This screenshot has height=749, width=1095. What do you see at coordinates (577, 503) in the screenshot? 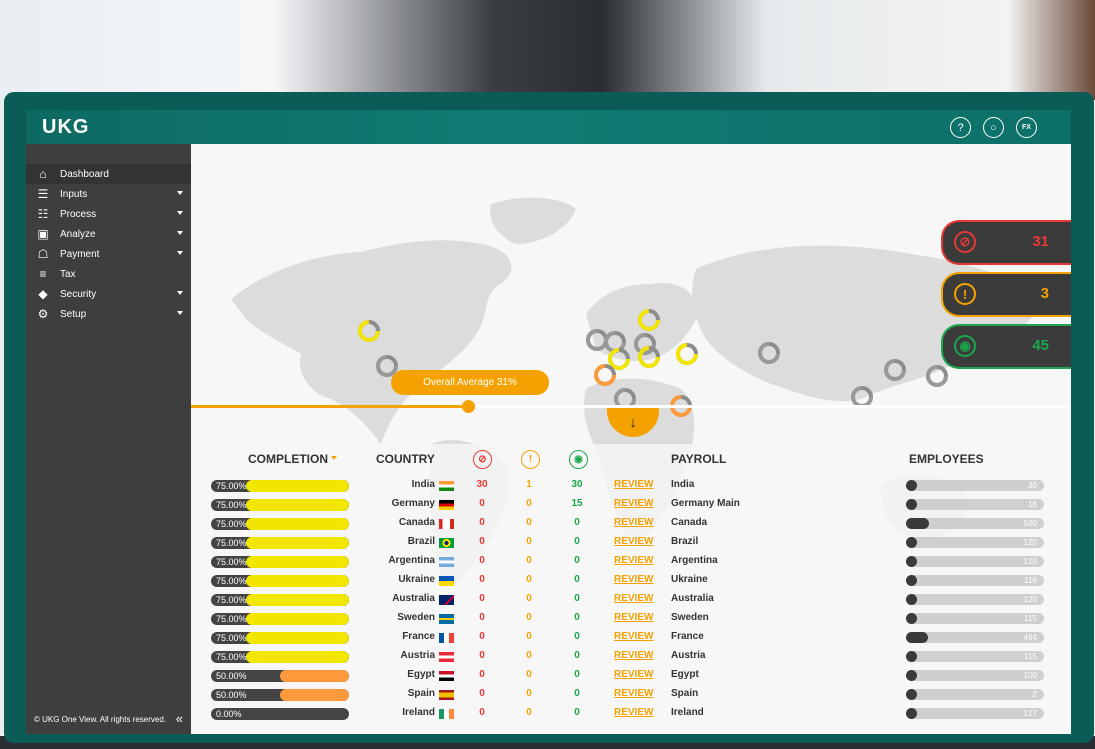
I see `reviewed-count: 15` at bounding box center [577, 503].